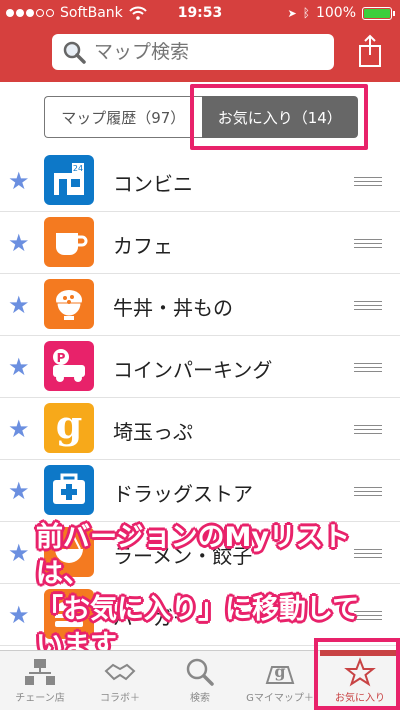 The image size is (400, 710). What do you see at coordinates (61, 358) in the screenshot?
I see `svg-text: P` at bounding box center [61, 358].